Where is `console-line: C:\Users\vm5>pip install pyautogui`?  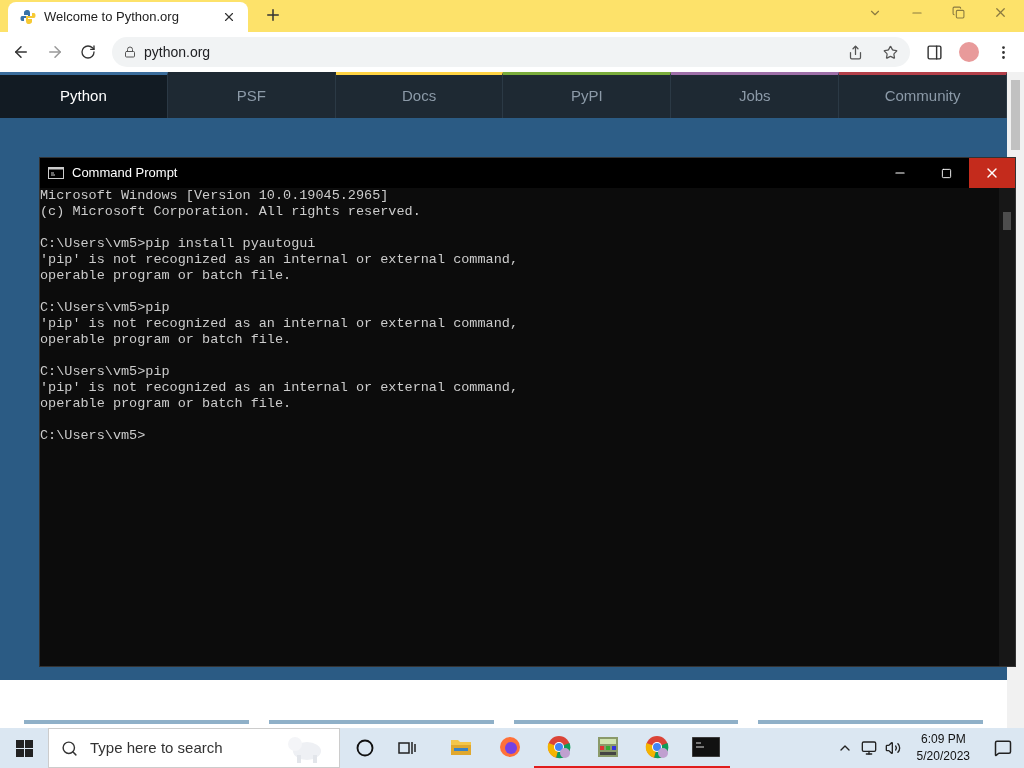 console-line: C:\Users\vm5>pip install pyautogui is located at coordinates (178, 244).